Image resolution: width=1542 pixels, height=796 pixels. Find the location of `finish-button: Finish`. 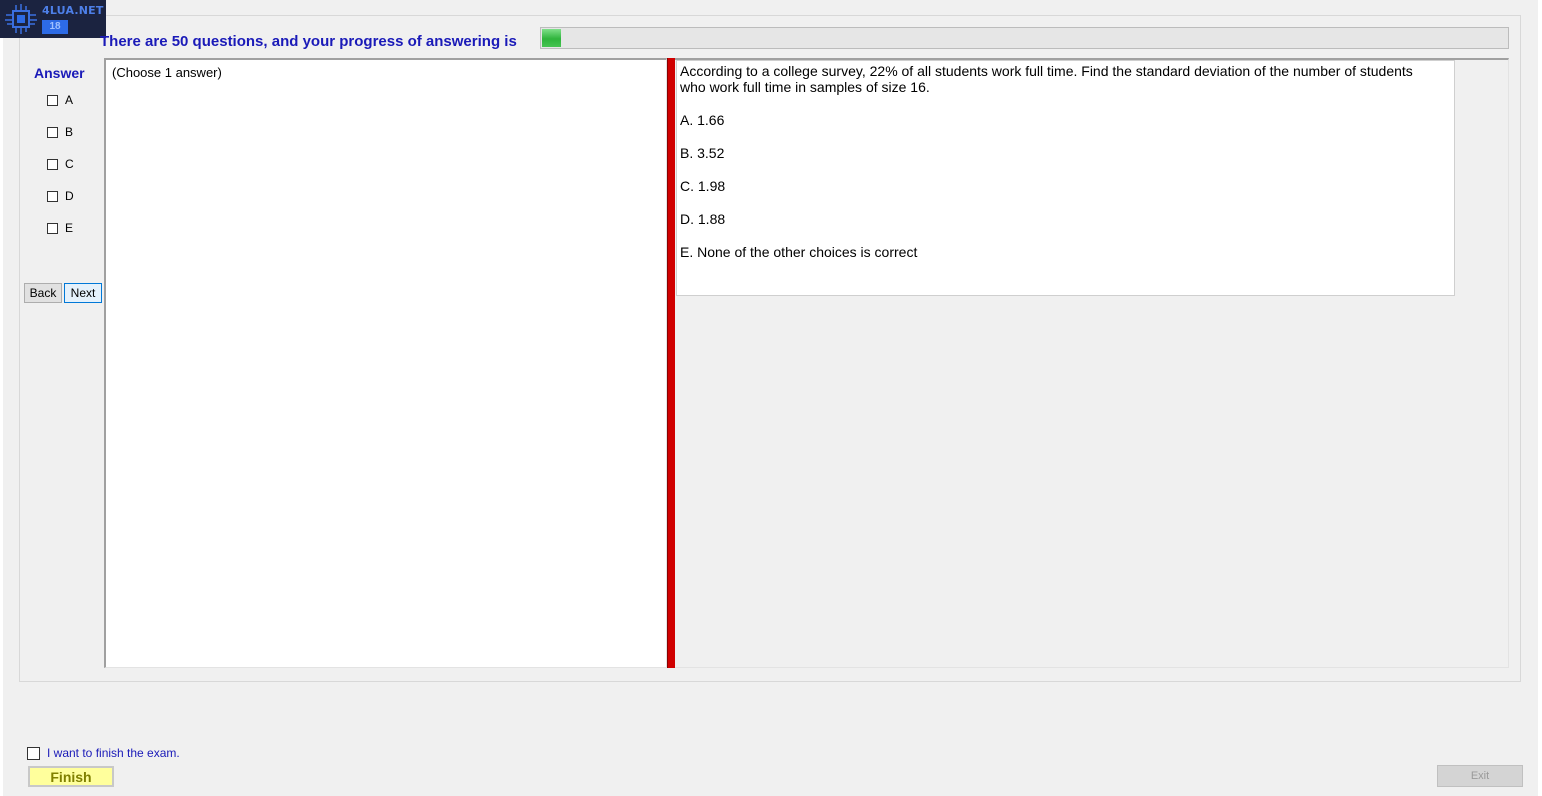

finish-button: Finish is located at coordinates (71, 776).